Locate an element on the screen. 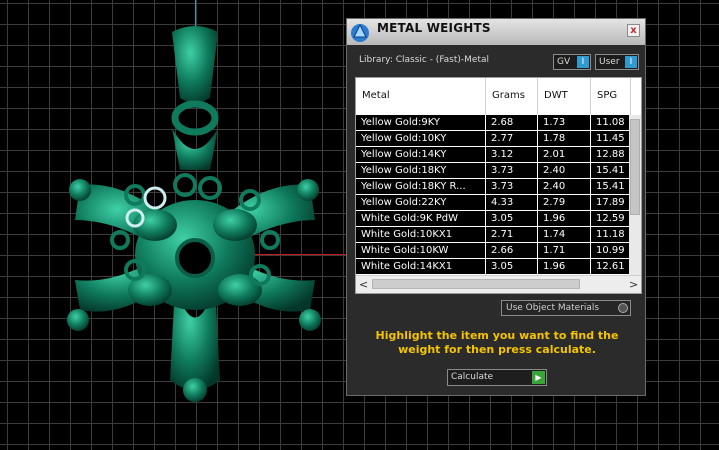  horizontal-scroll-thumb is located at coordinates (476, 284).